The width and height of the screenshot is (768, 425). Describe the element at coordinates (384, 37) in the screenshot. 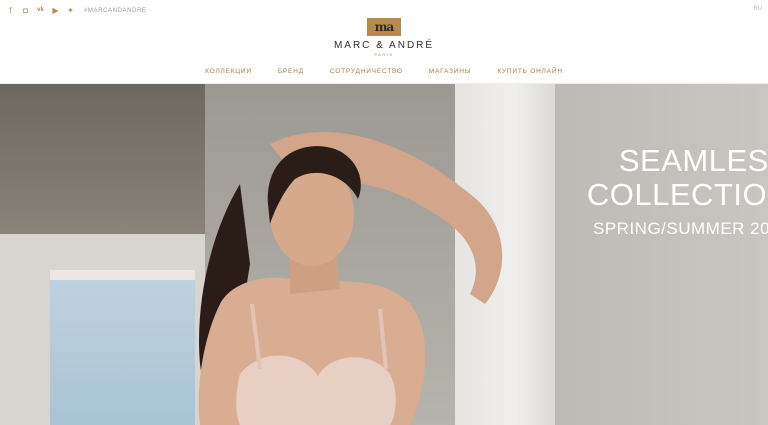

I see `brand-logo: ma MARC & ANDRÉ PARIS` at that location.